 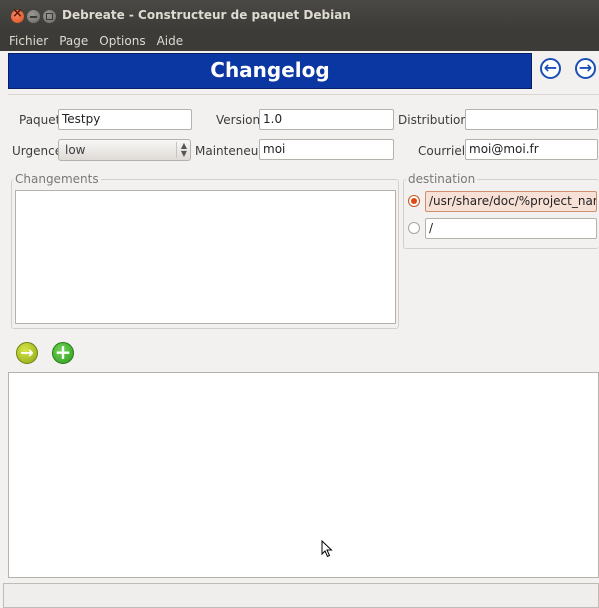 What do you see at coordinates (205, 257) in the screenshot?
I see `changes-textarea` at bounding box center [205, 257].